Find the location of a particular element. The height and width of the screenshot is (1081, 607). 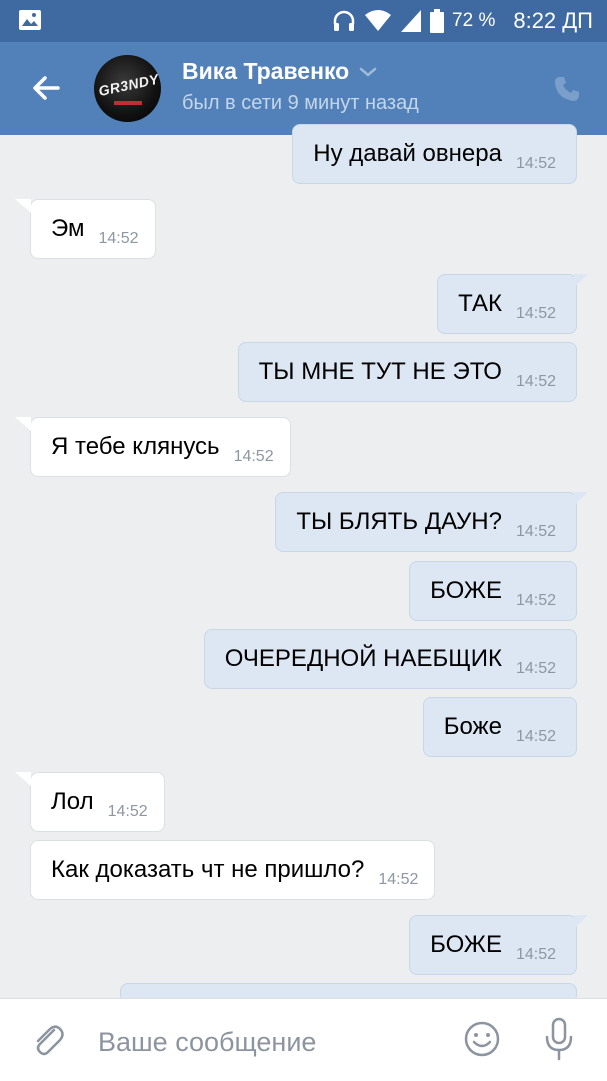

status-bar: 72 % 8:22 ДП is located at coordinates (303, 21).